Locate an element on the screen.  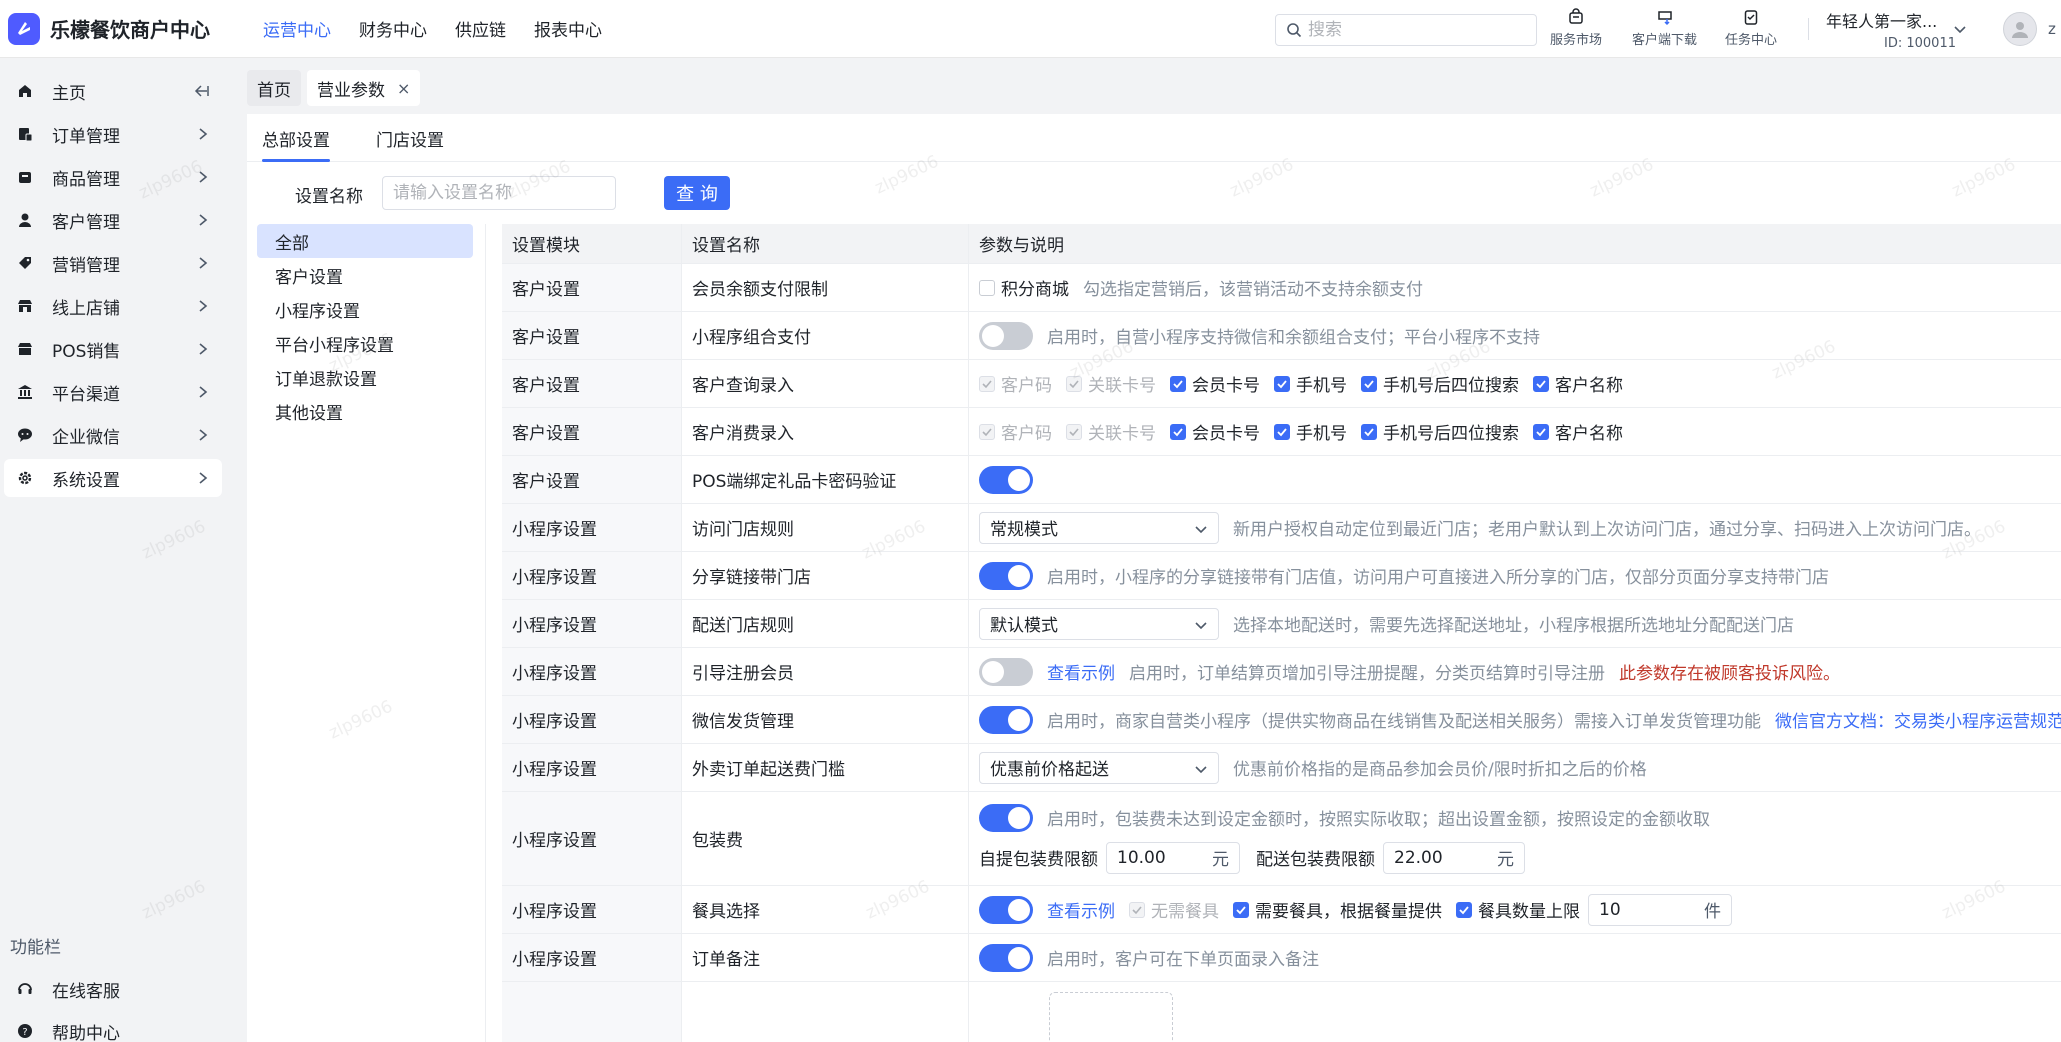
packaging-fee-switch is located at coordinates (1006, 817).